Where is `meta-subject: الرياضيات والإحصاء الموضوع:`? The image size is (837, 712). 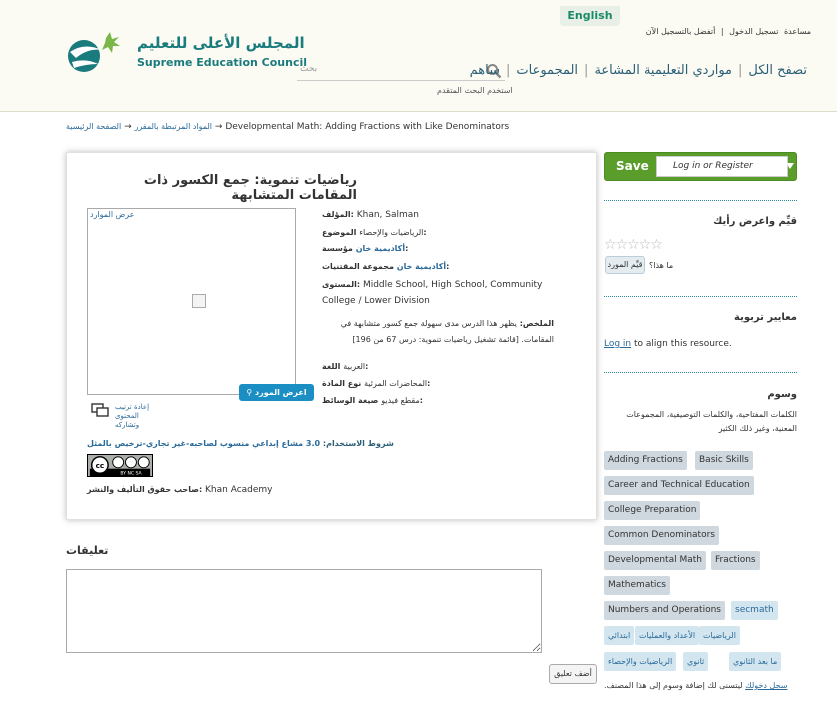
meta-subject: الرياضيات والإحصاء الموضوع: is located at coordinates (374, 233).